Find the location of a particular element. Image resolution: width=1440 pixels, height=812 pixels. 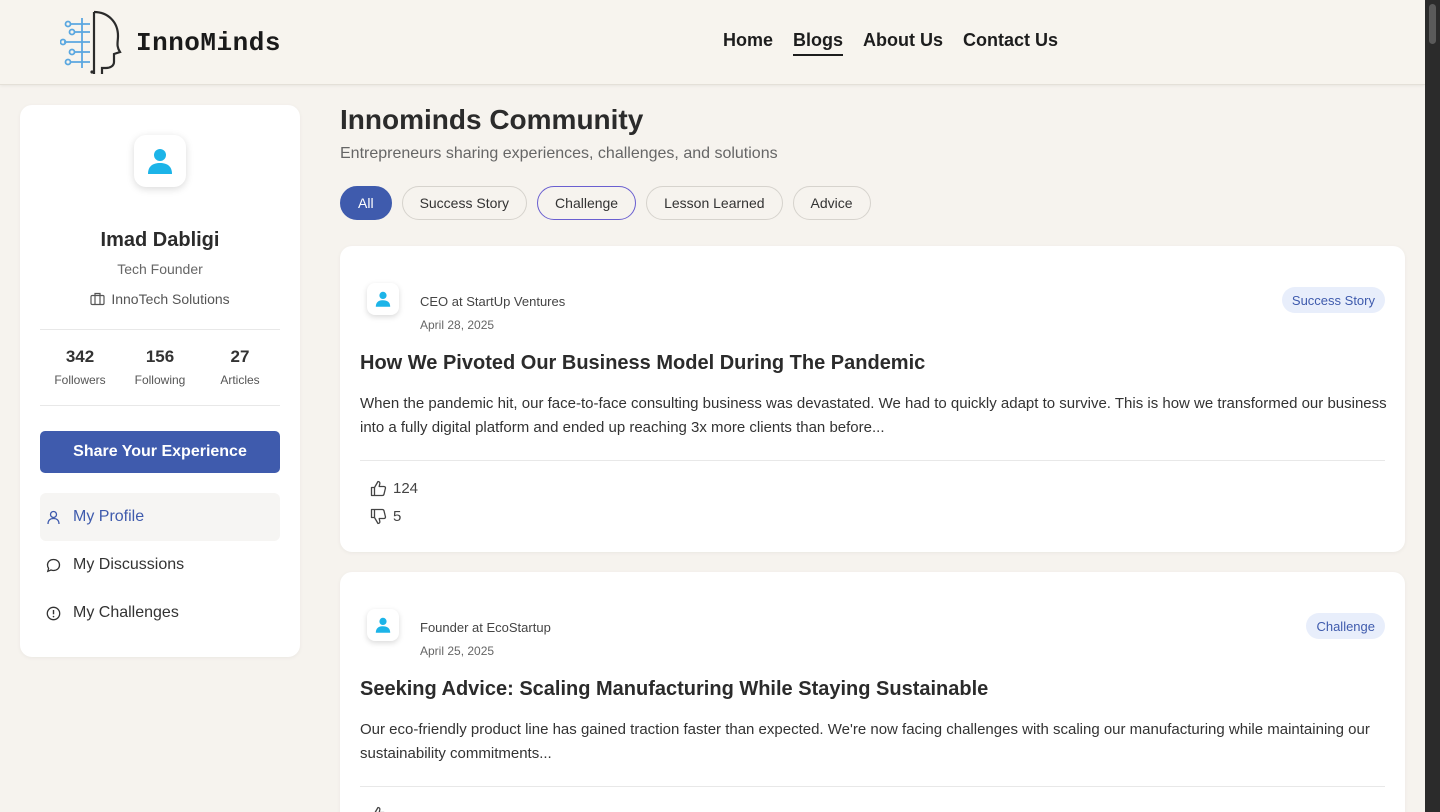

post-category-tag: Challenge is located at coordinates (1345, 626).